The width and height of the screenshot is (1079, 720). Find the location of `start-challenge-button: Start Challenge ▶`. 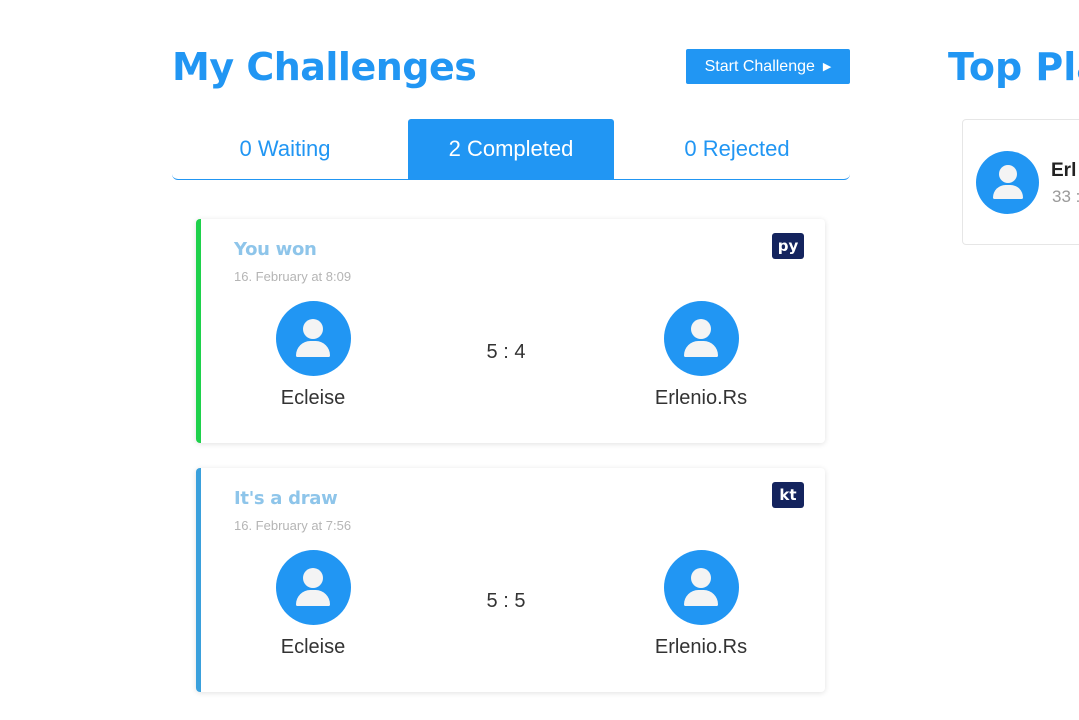

start-challenge-button: Start Challenge ▶ is located at coordinates (768, 66).